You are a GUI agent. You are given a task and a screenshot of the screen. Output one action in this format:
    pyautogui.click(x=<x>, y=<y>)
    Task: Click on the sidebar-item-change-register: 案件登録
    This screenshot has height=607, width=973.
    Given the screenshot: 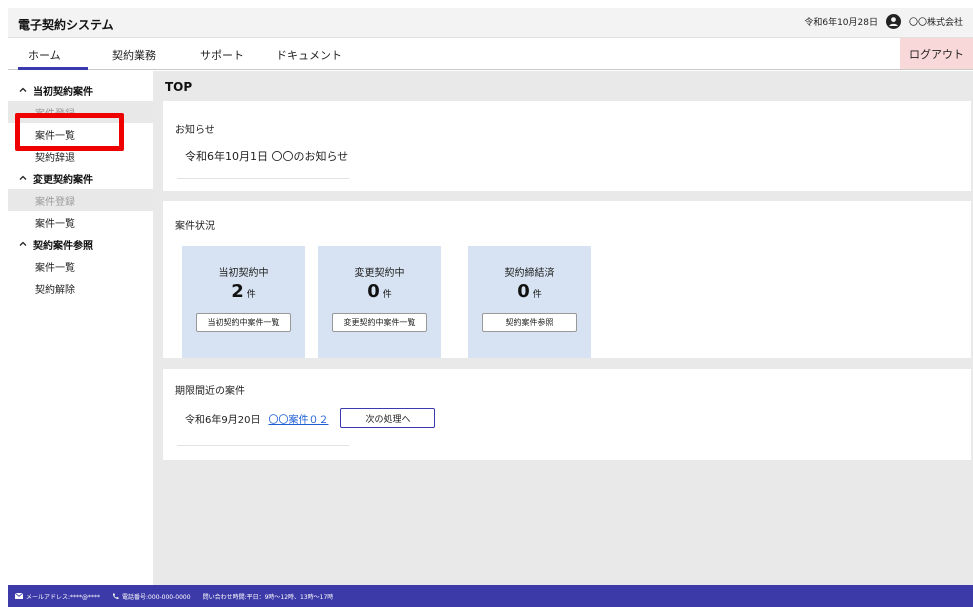 What is the action you would take?
    pyautogui.click(x=80, y=200)
    